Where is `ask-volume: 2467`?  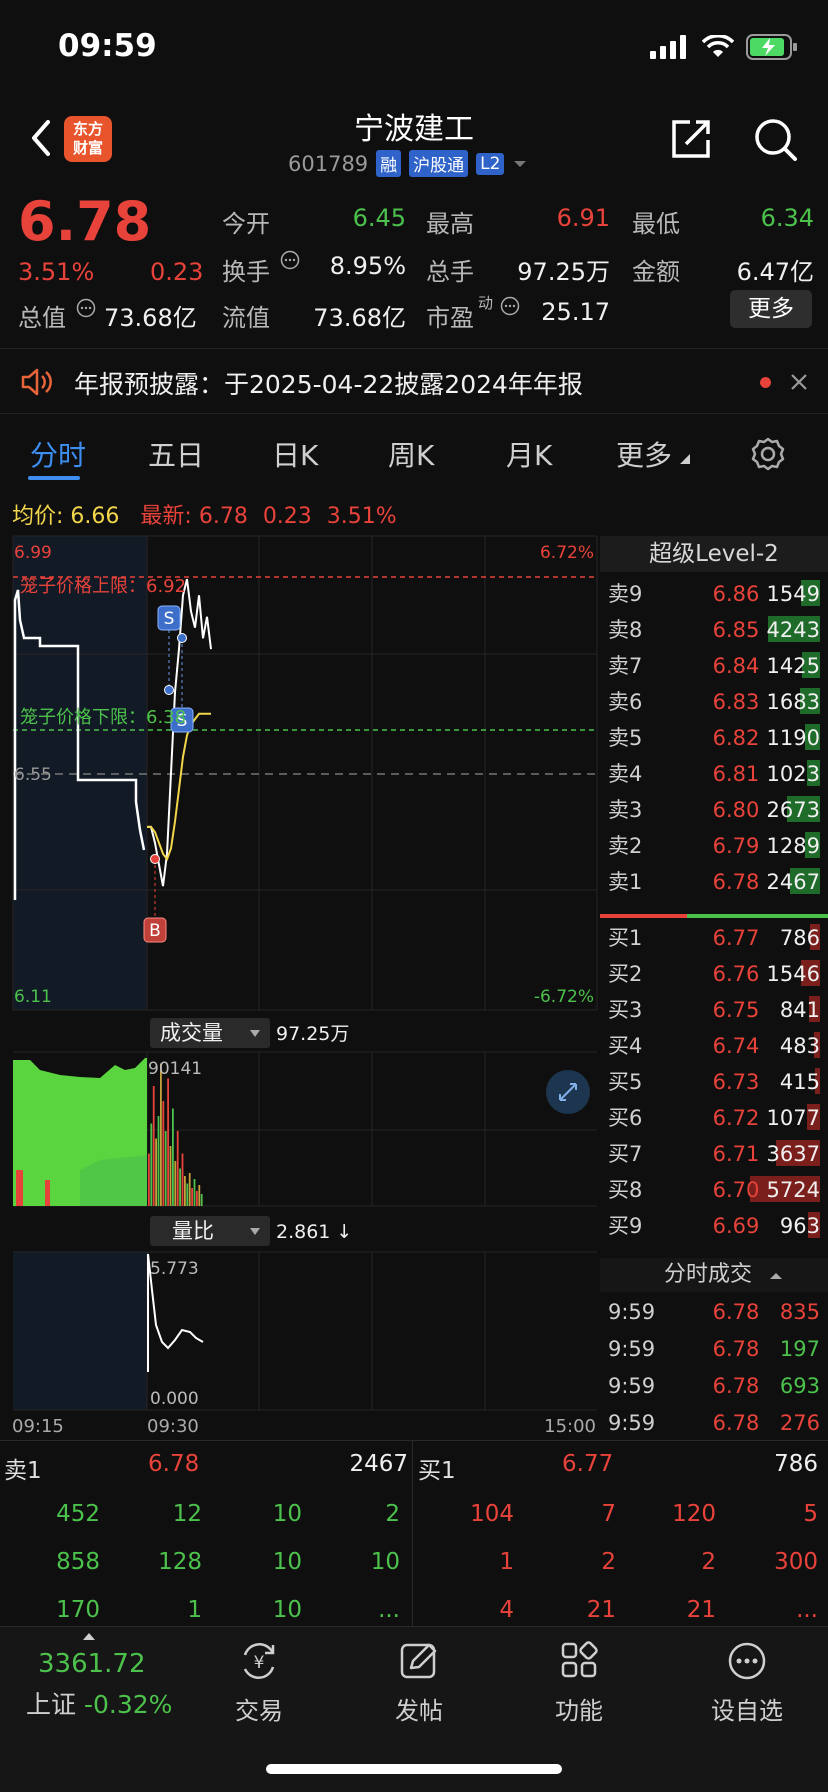
ask-volume: 2467 is located at coordinates (793, 882).